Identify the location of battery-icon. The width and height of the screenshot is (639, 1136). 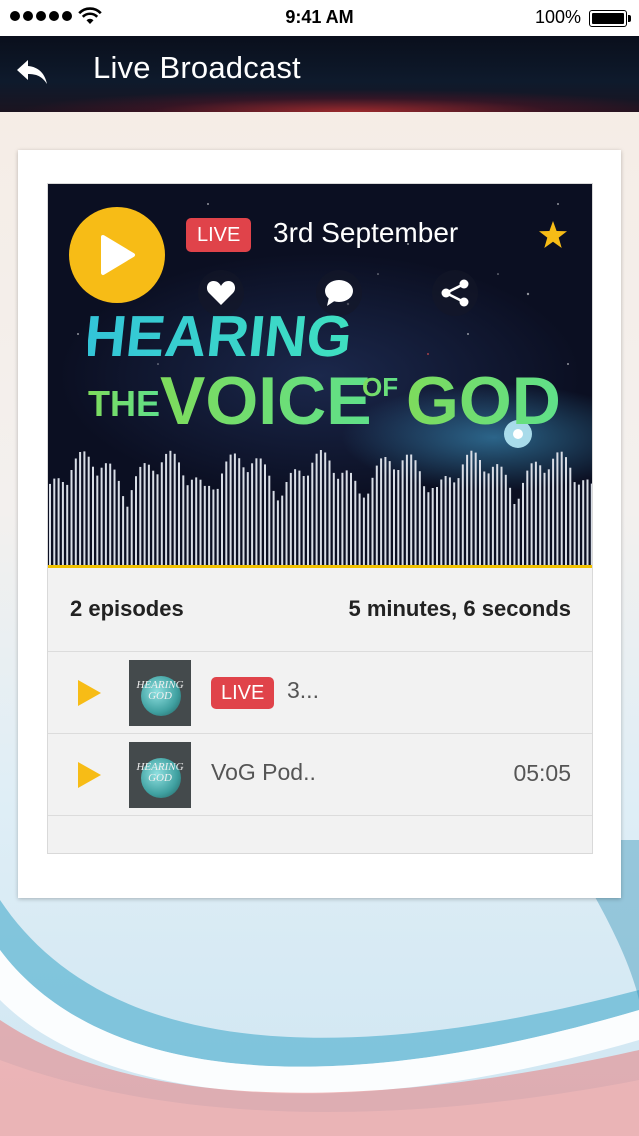
(610, 18).